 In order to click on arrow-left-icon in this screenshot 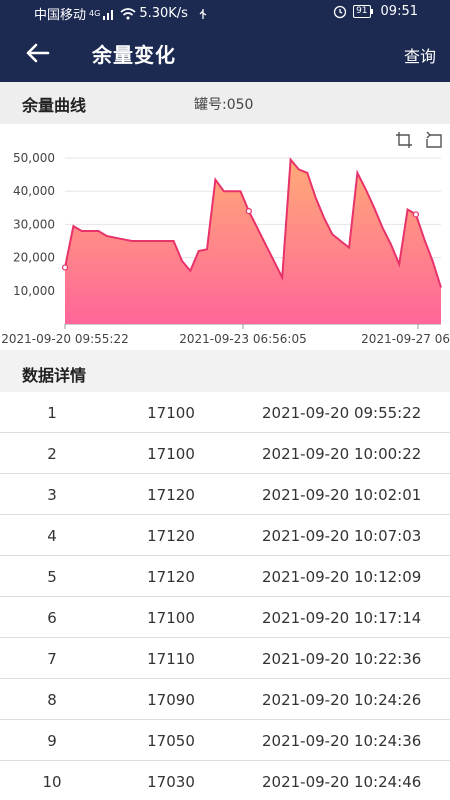, I will do `click(37, 53)`.